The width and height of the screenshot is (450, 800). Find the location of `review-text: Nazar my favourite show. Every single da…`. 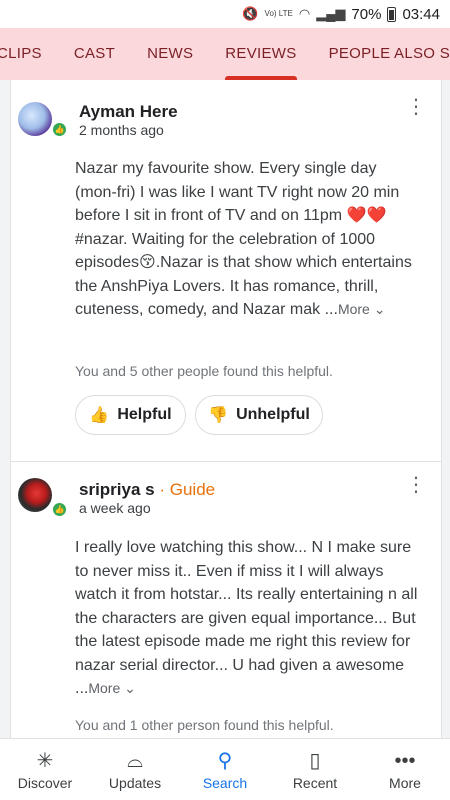

review-text: Nazar my favourite show. Every single da… is located at coordinates (243, 239).